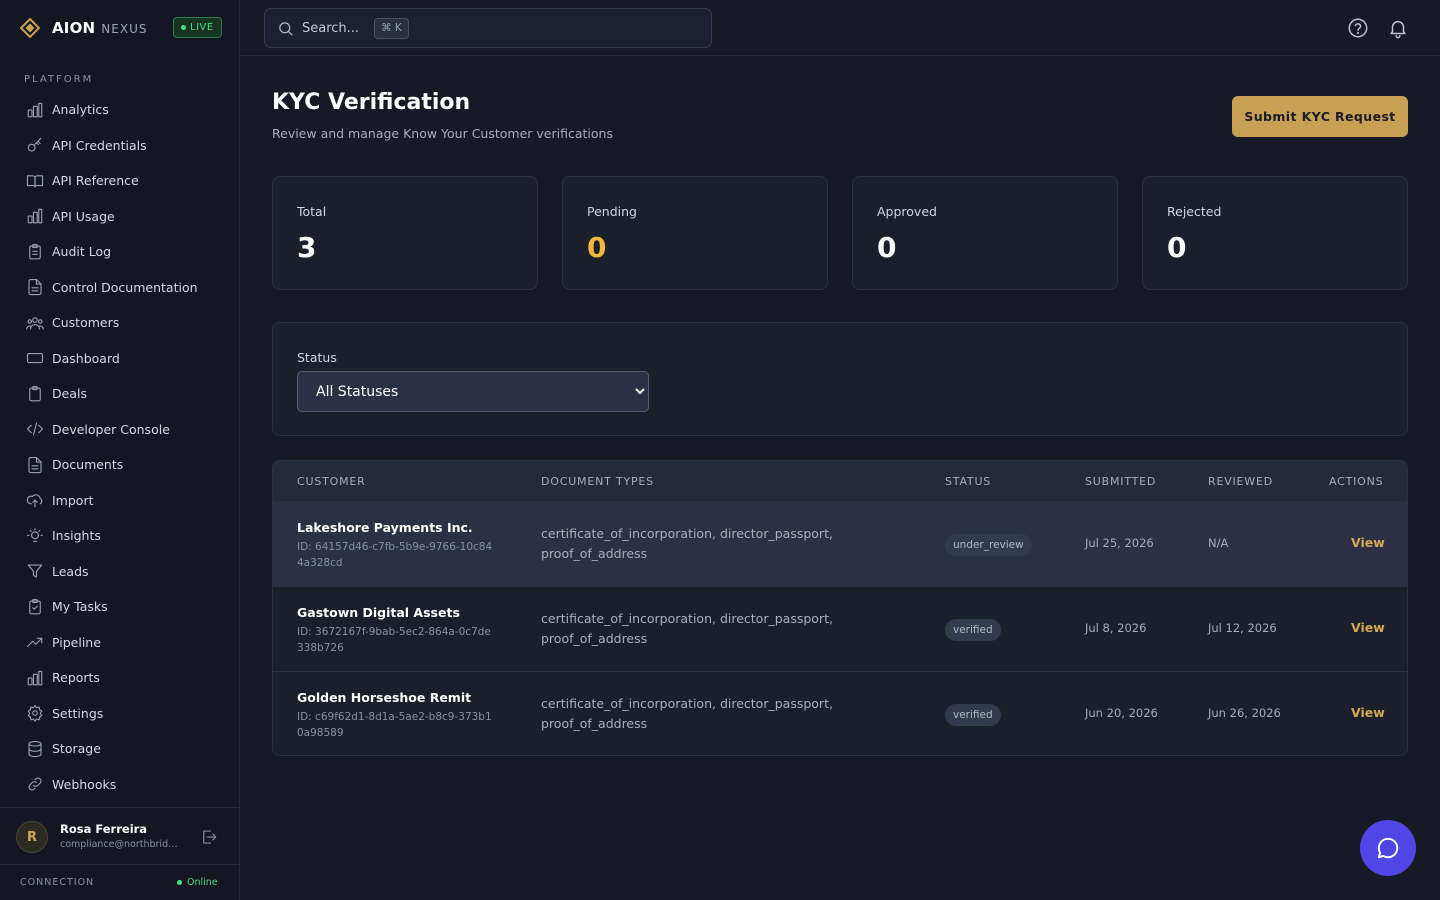 The height and width of the screenshot is (900, 1440). Describe the element at coordinates (35, 323) in the screenshot. I see `users-icon` at that location.